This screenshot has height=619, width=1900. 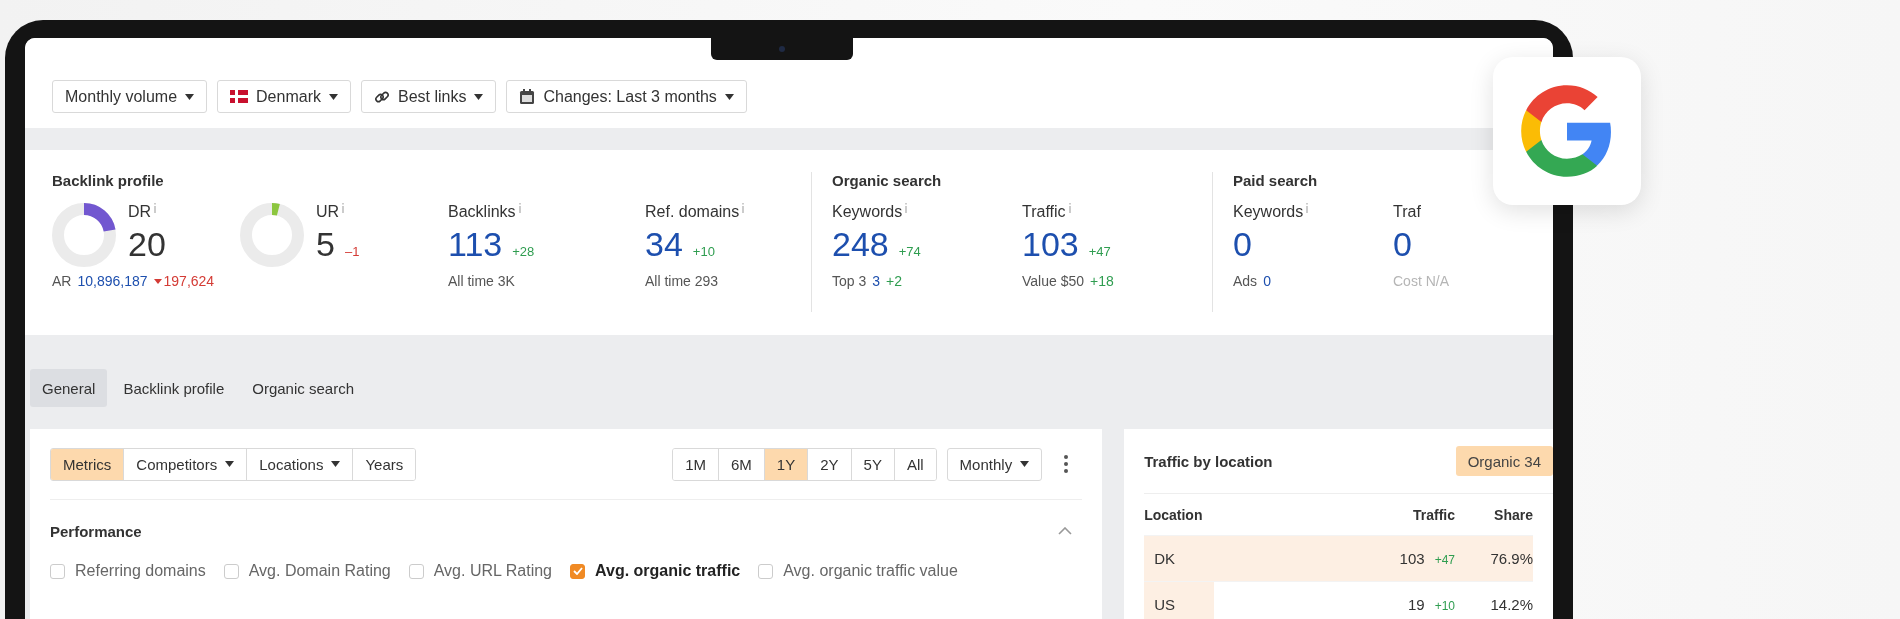 I want to click on section-title: Organic search, so click(x=887, y=180).